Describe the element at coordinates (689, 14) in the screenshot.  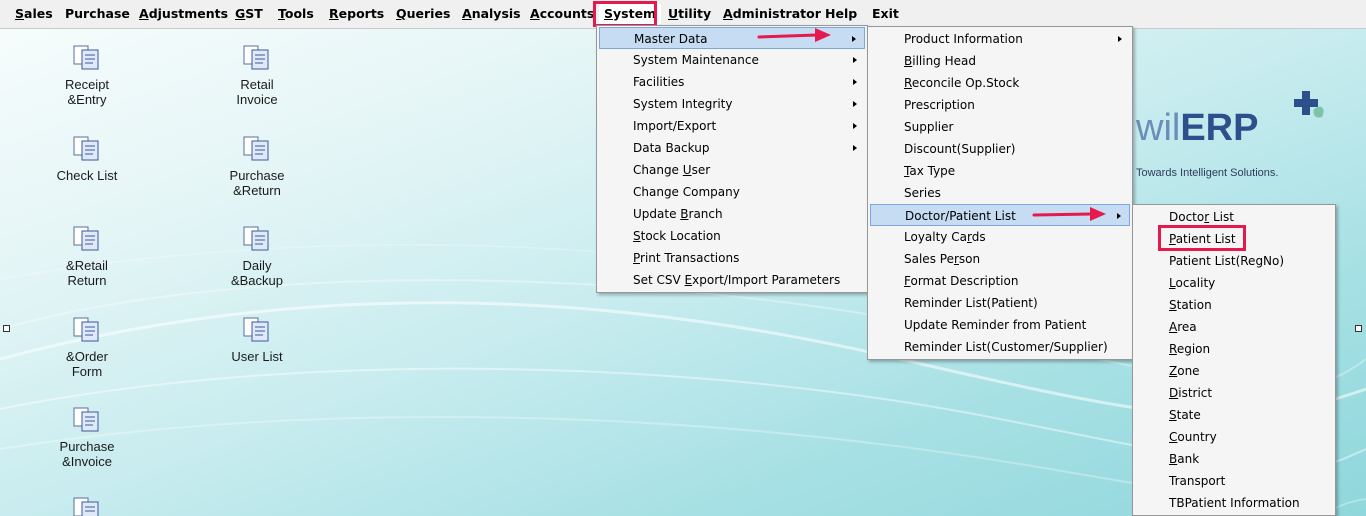
I see `menu-utility: Utility` at that location.